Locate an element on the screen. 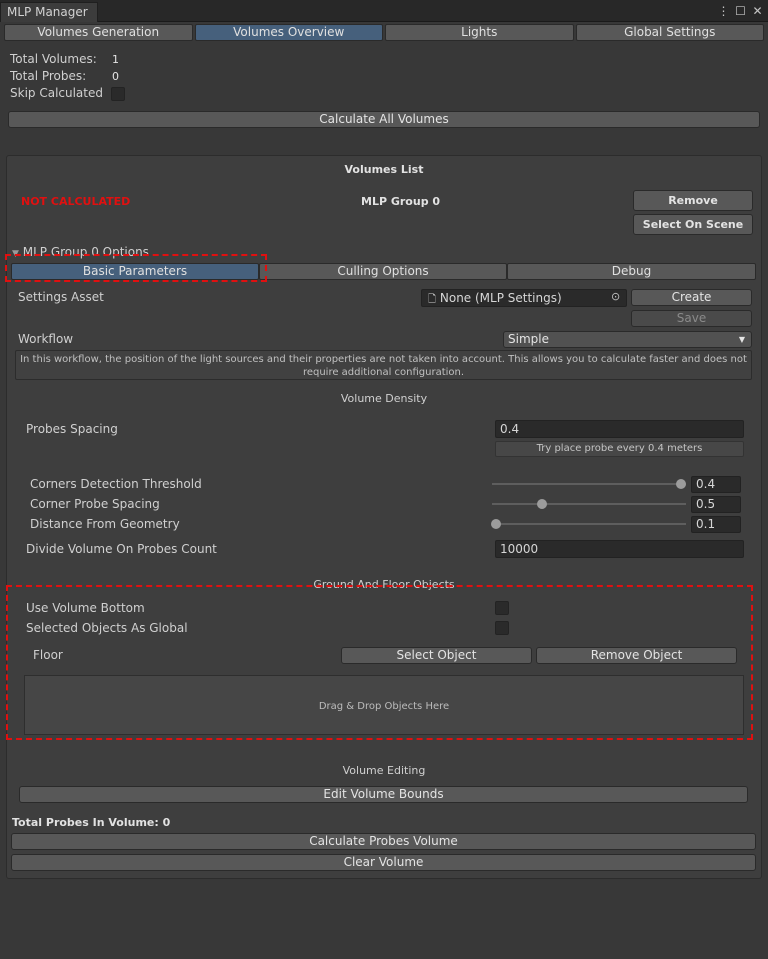 This screenshot has width=768, height=959. select-on-scene-button: Select On Scene is located at coordinates (693, 224).